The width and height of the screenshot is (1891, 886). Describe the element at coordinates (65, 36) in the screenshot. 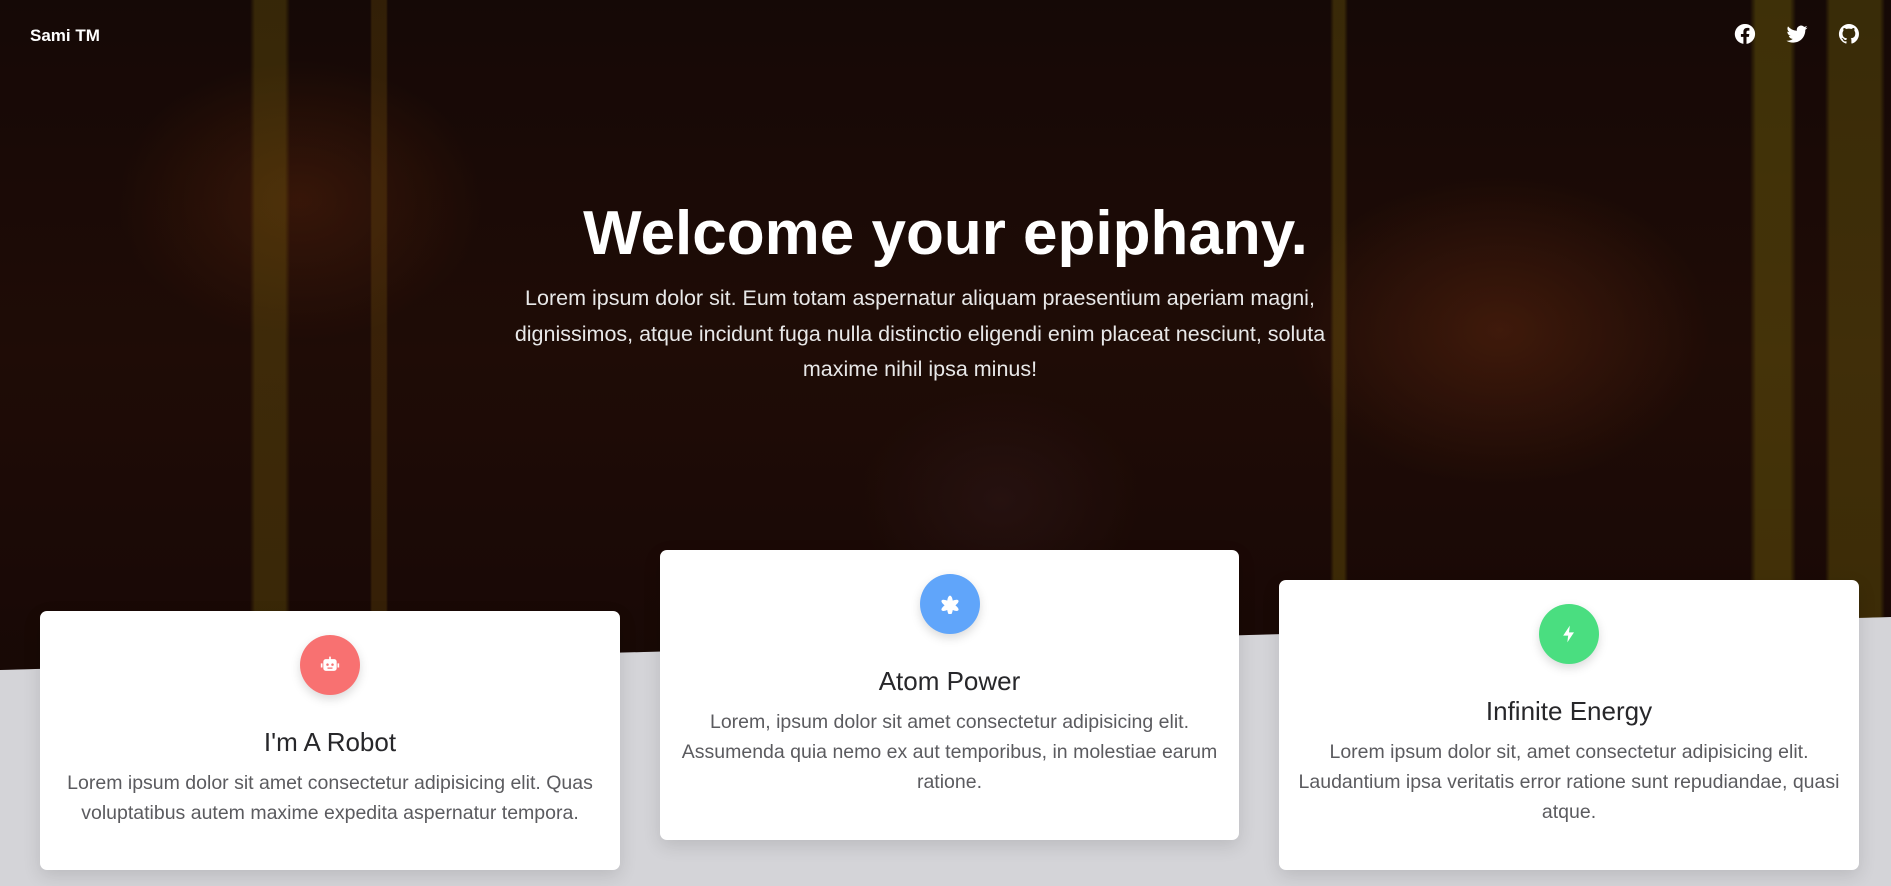

I see `brand-logo: Sami TM` at that location.